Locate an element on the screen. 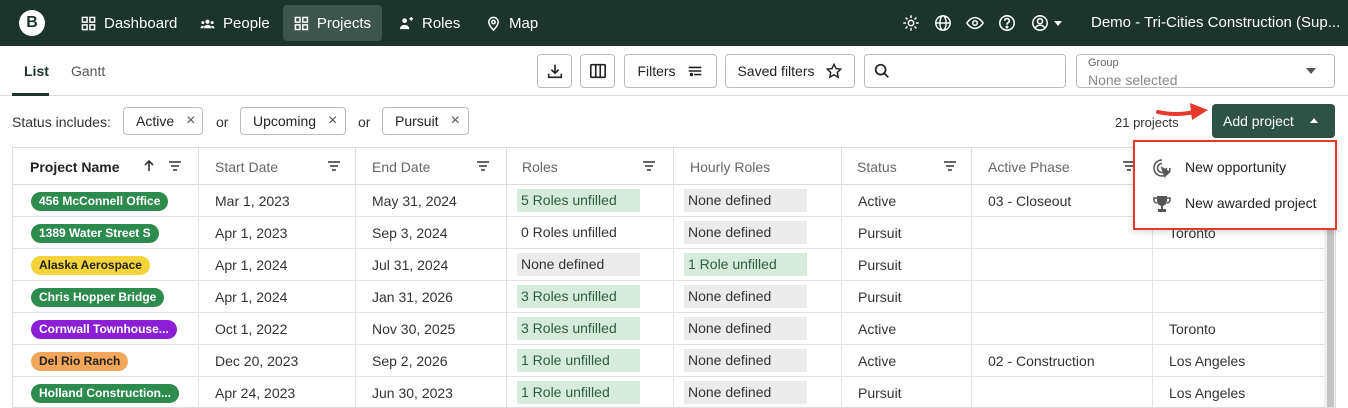 Image resolution: width=1348 pixels, height=408 pixels. cell-end: Nov 30, 2025 is located at coordinates (431, 329).